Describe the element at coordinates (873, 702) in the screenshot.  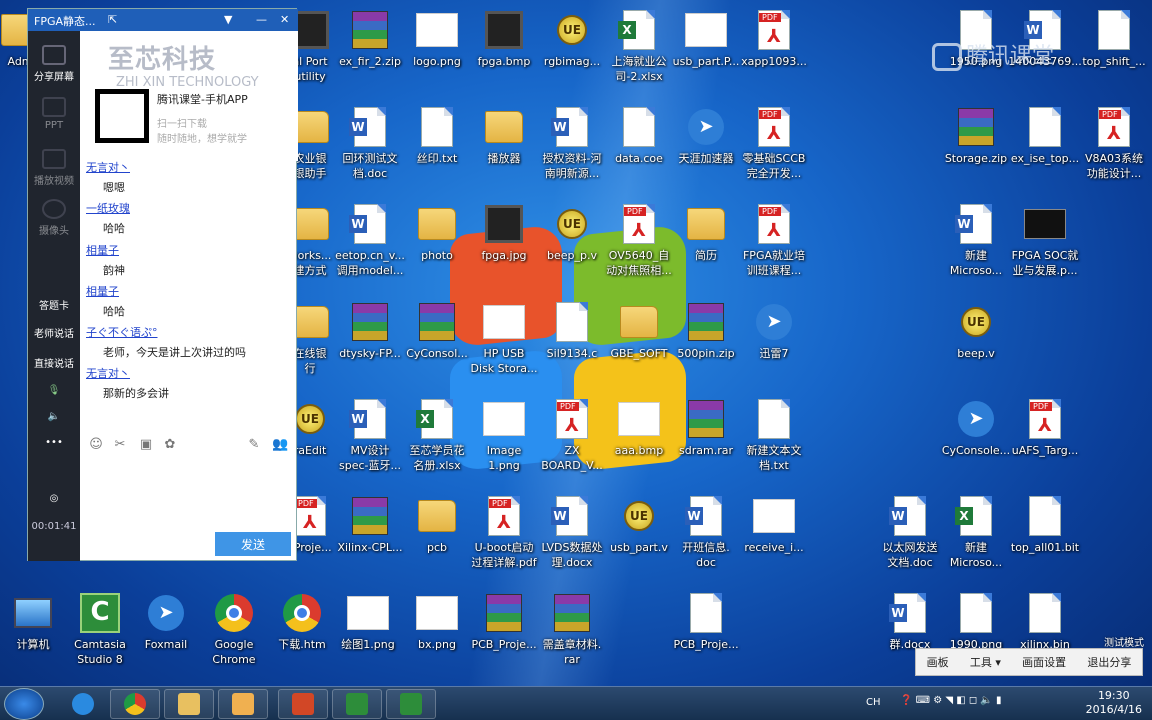
I see `ime-indicator: CH` at that location.